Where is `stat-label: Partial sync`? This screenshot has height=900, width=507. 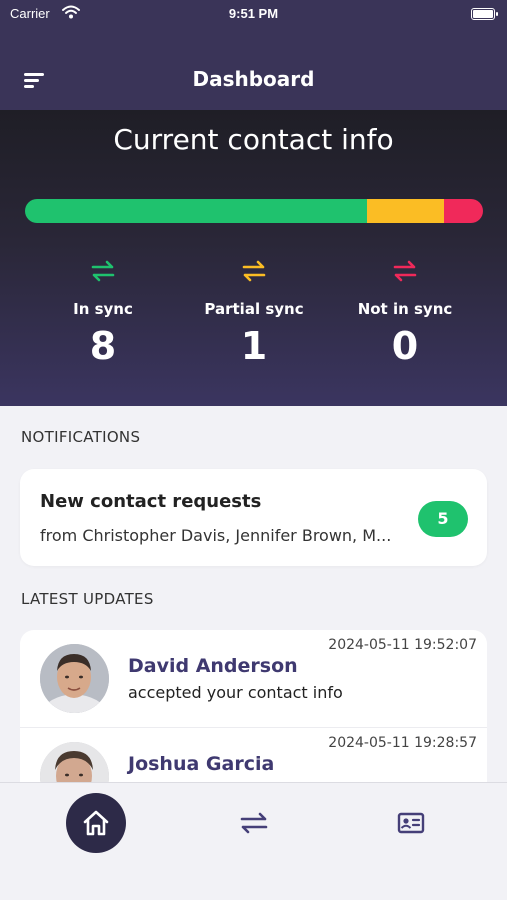 stat-label: Partial sync is located at coordinates (254, 309).